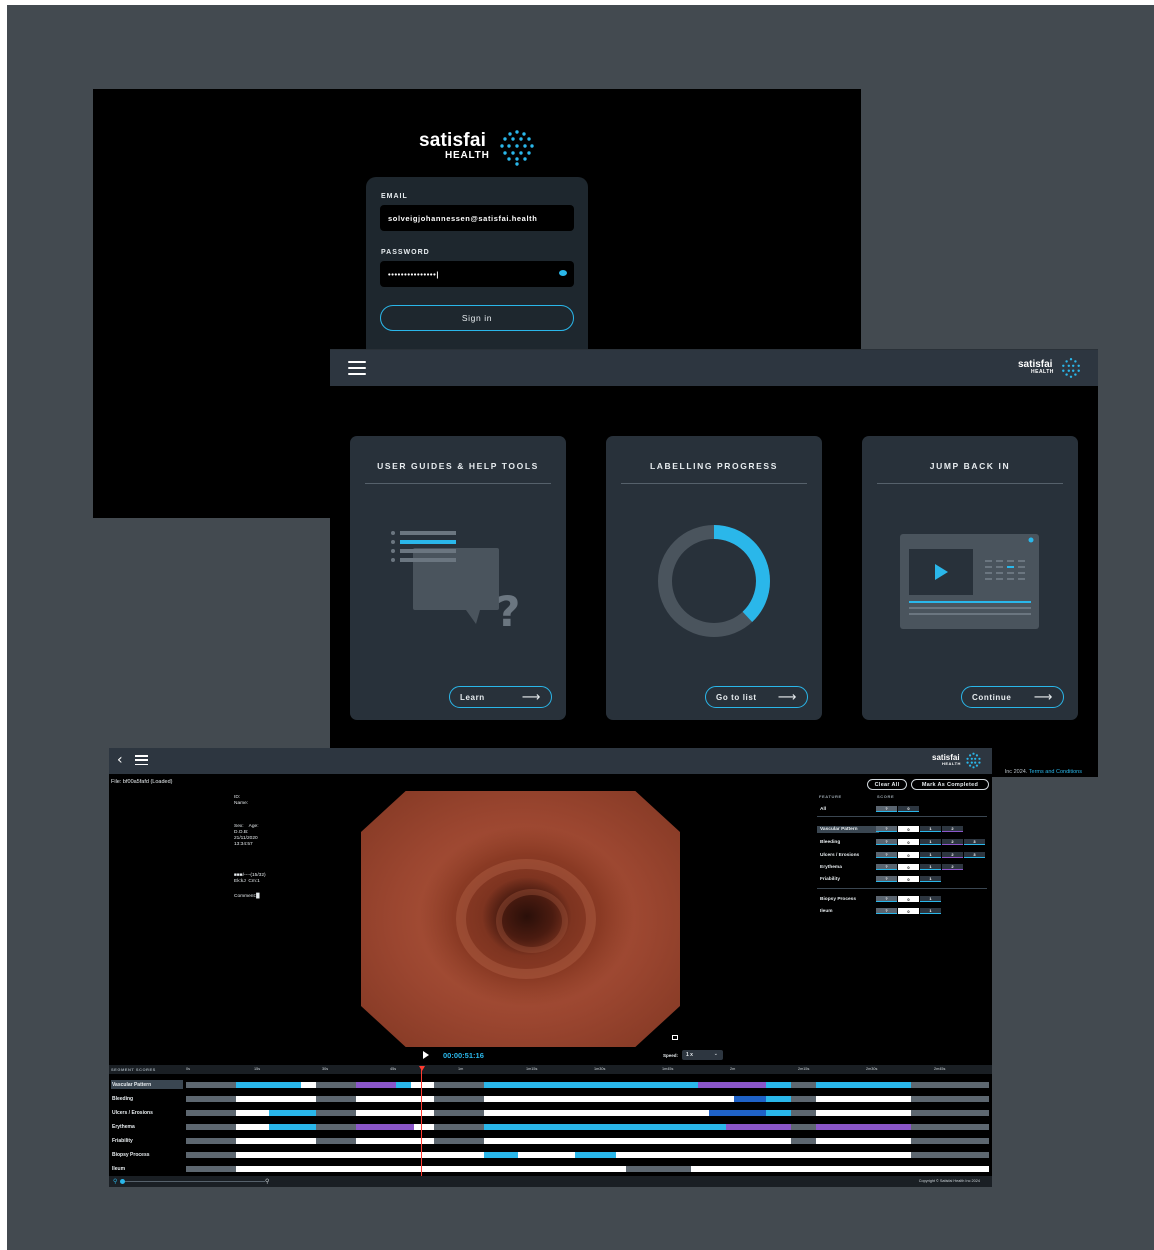 Image resolution: width=1154 pixels, height=1250 pixels. Describe the element at coordinates (247, 897) in the screenshot. I see `comment-field: Comment:█` at that location.